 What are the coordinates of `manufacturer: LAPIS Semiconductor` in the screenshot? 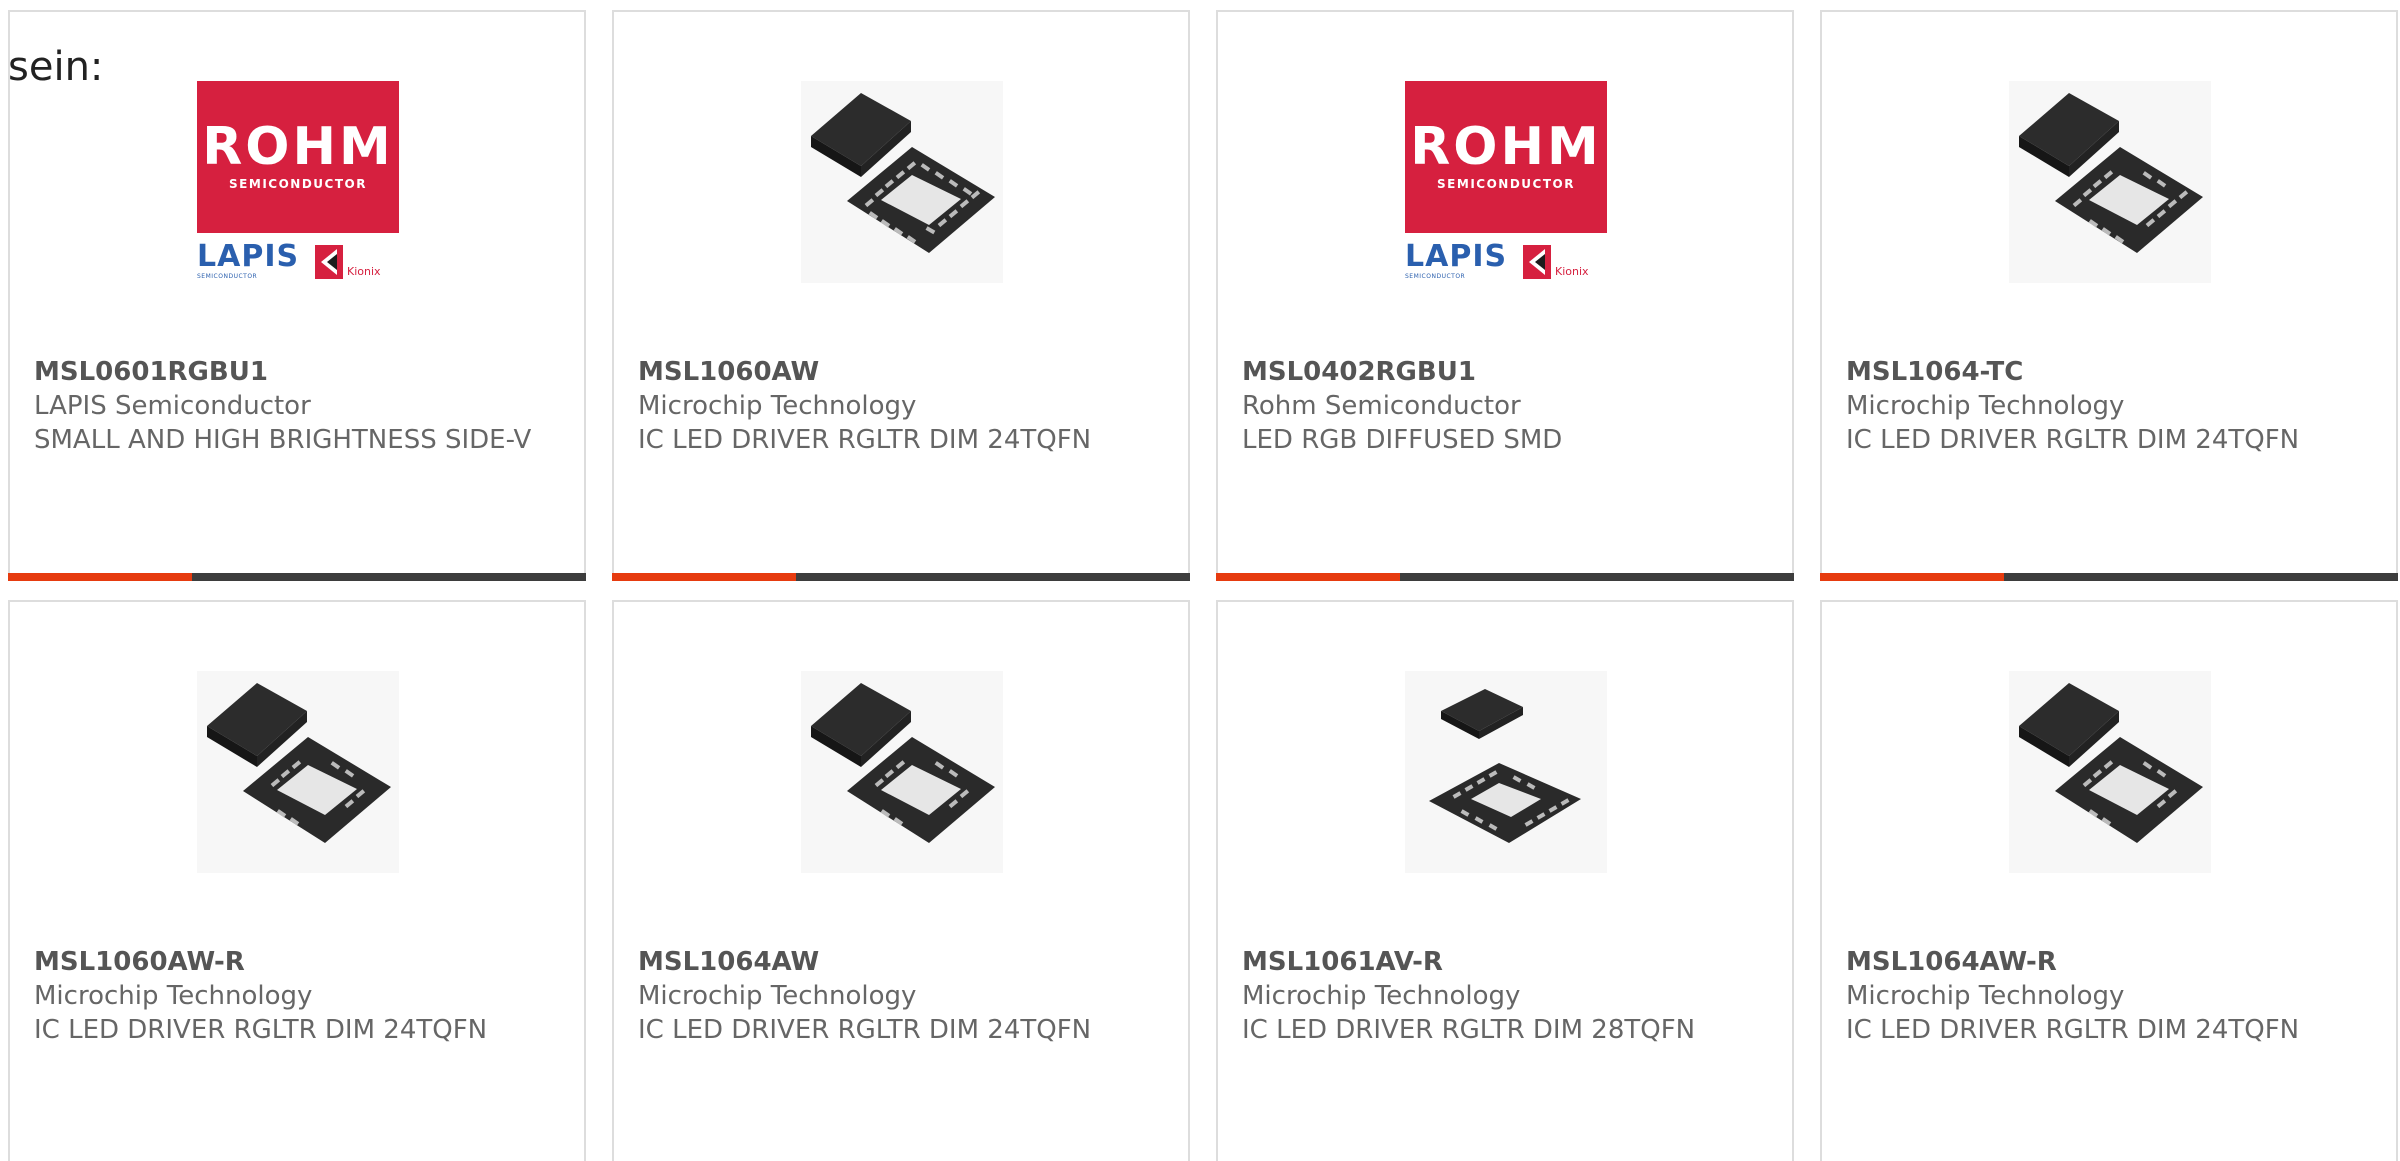 It's located at (172, 406).